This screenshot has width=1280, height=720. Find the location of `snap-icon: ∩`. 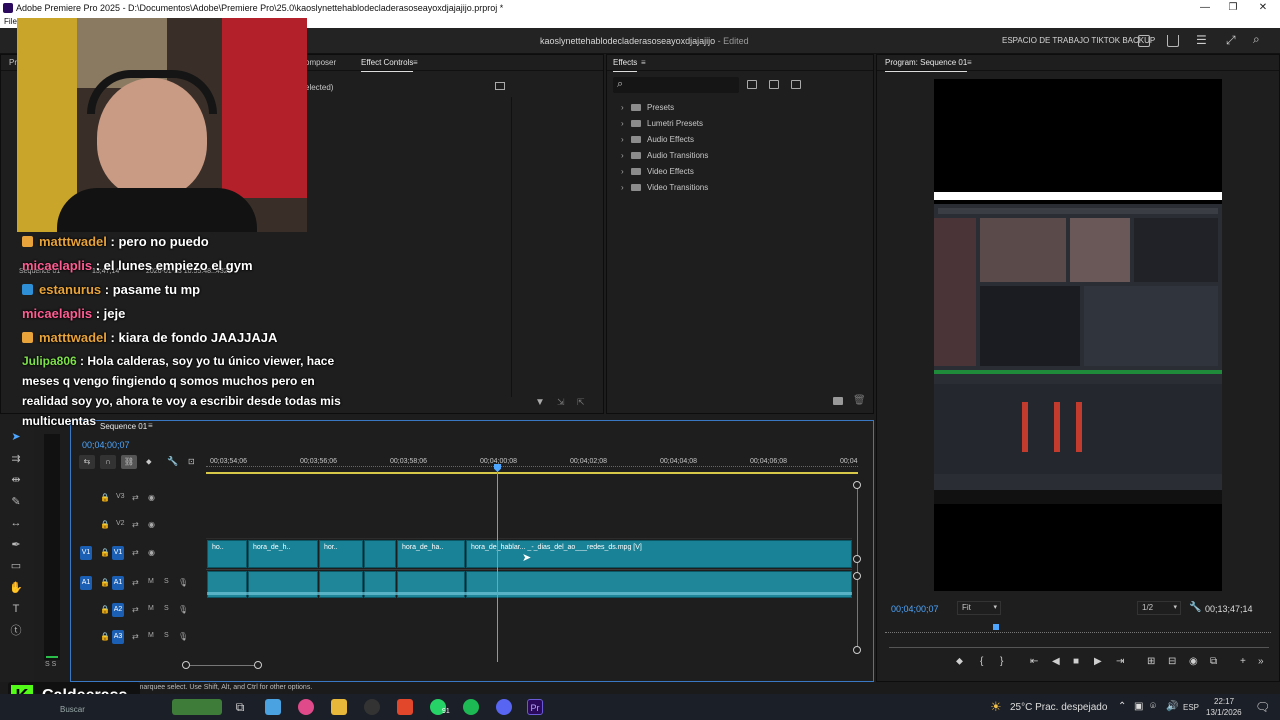

snap-icon: ∩ is located at coordinates (108, 462).